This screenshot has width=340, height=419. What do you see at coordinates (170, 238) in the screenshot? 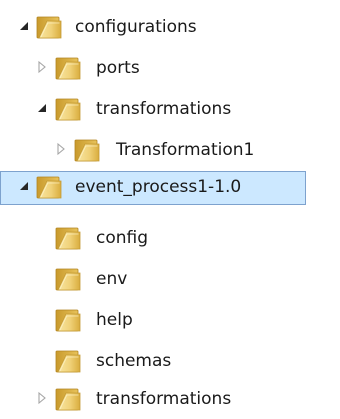
I see `tree-item-config: config` at bounding box center [170, 238].